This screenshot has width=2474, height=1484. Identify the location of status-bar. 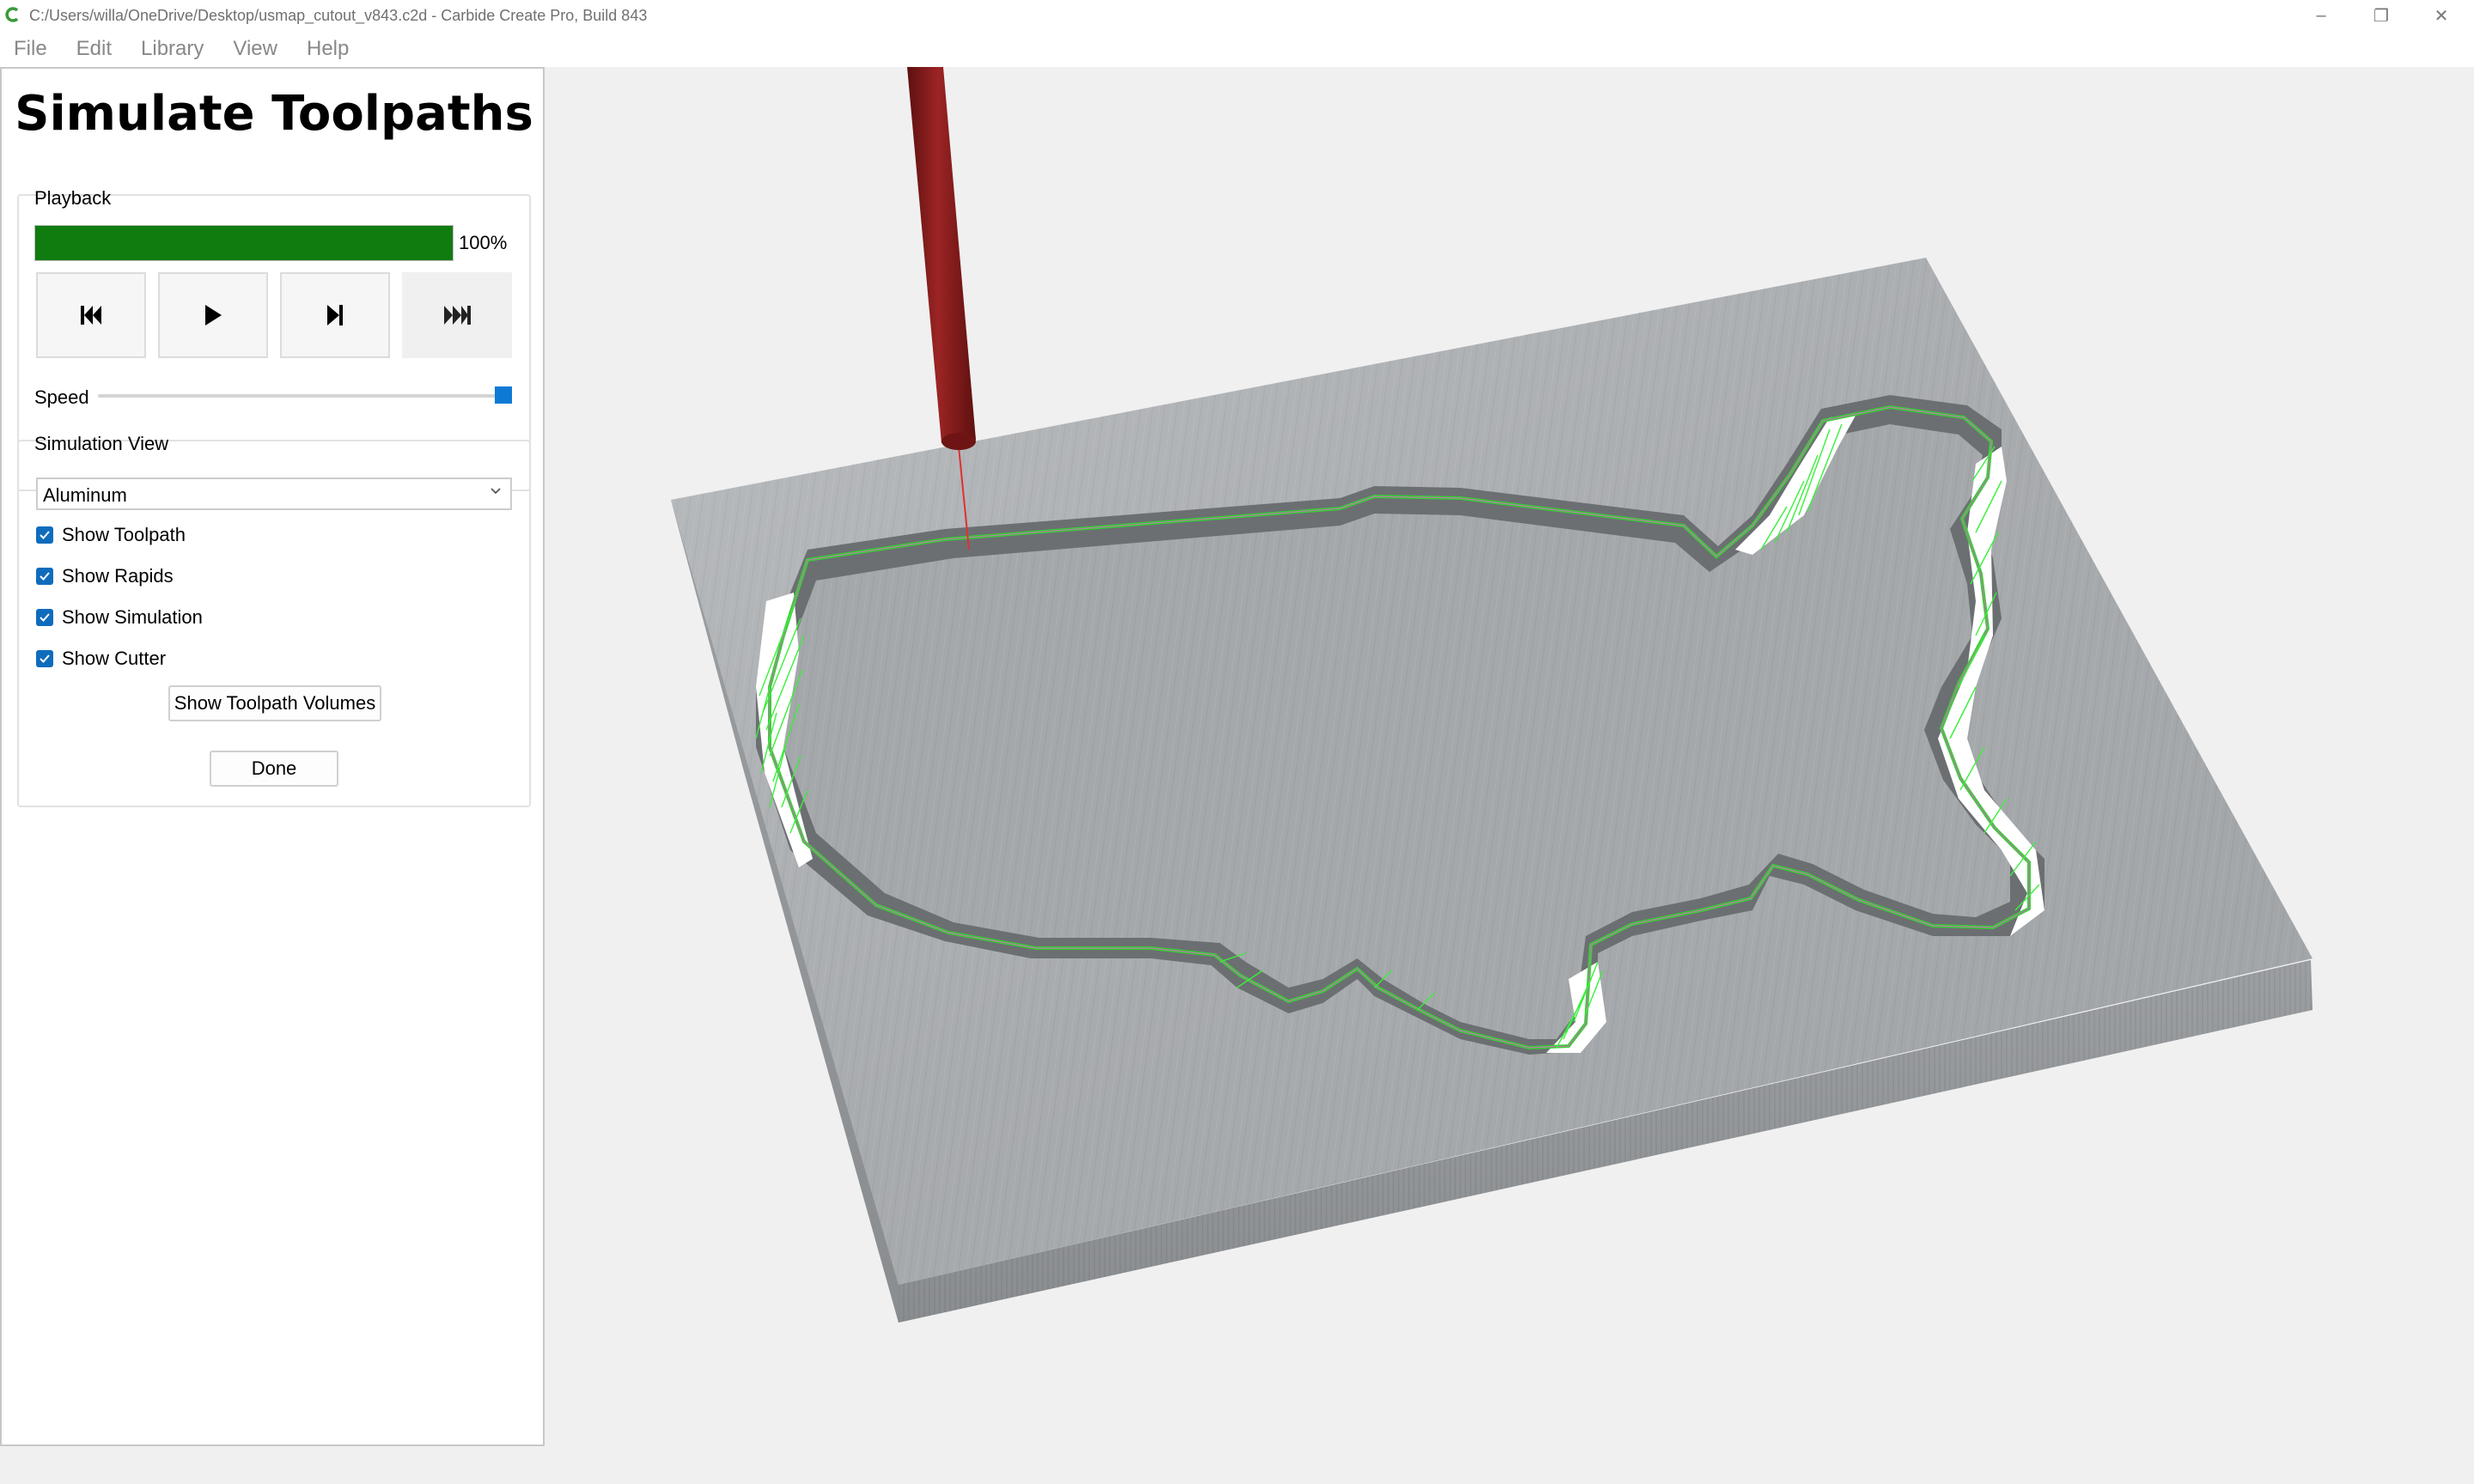
(1237, 1465).